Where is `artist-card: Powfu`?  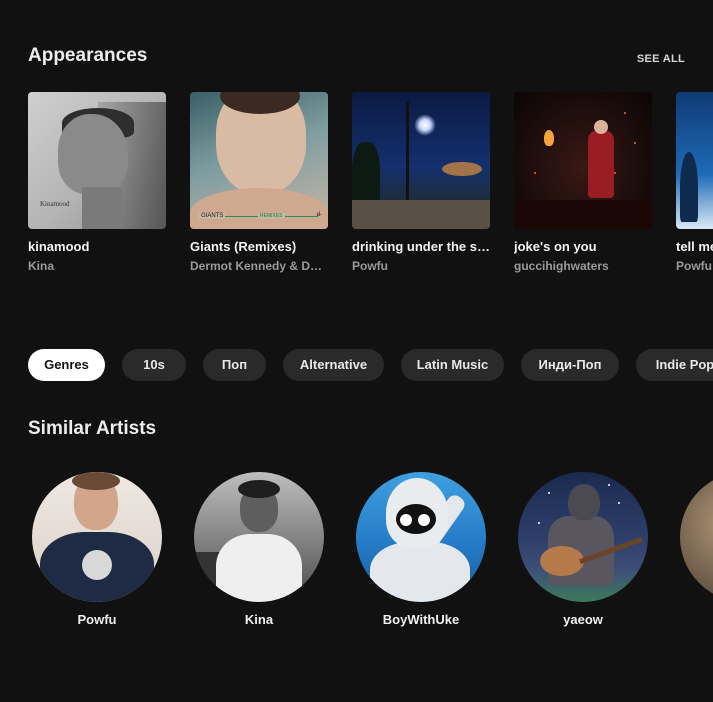
artist-card: Powfu is located at coordinates (97, 549).